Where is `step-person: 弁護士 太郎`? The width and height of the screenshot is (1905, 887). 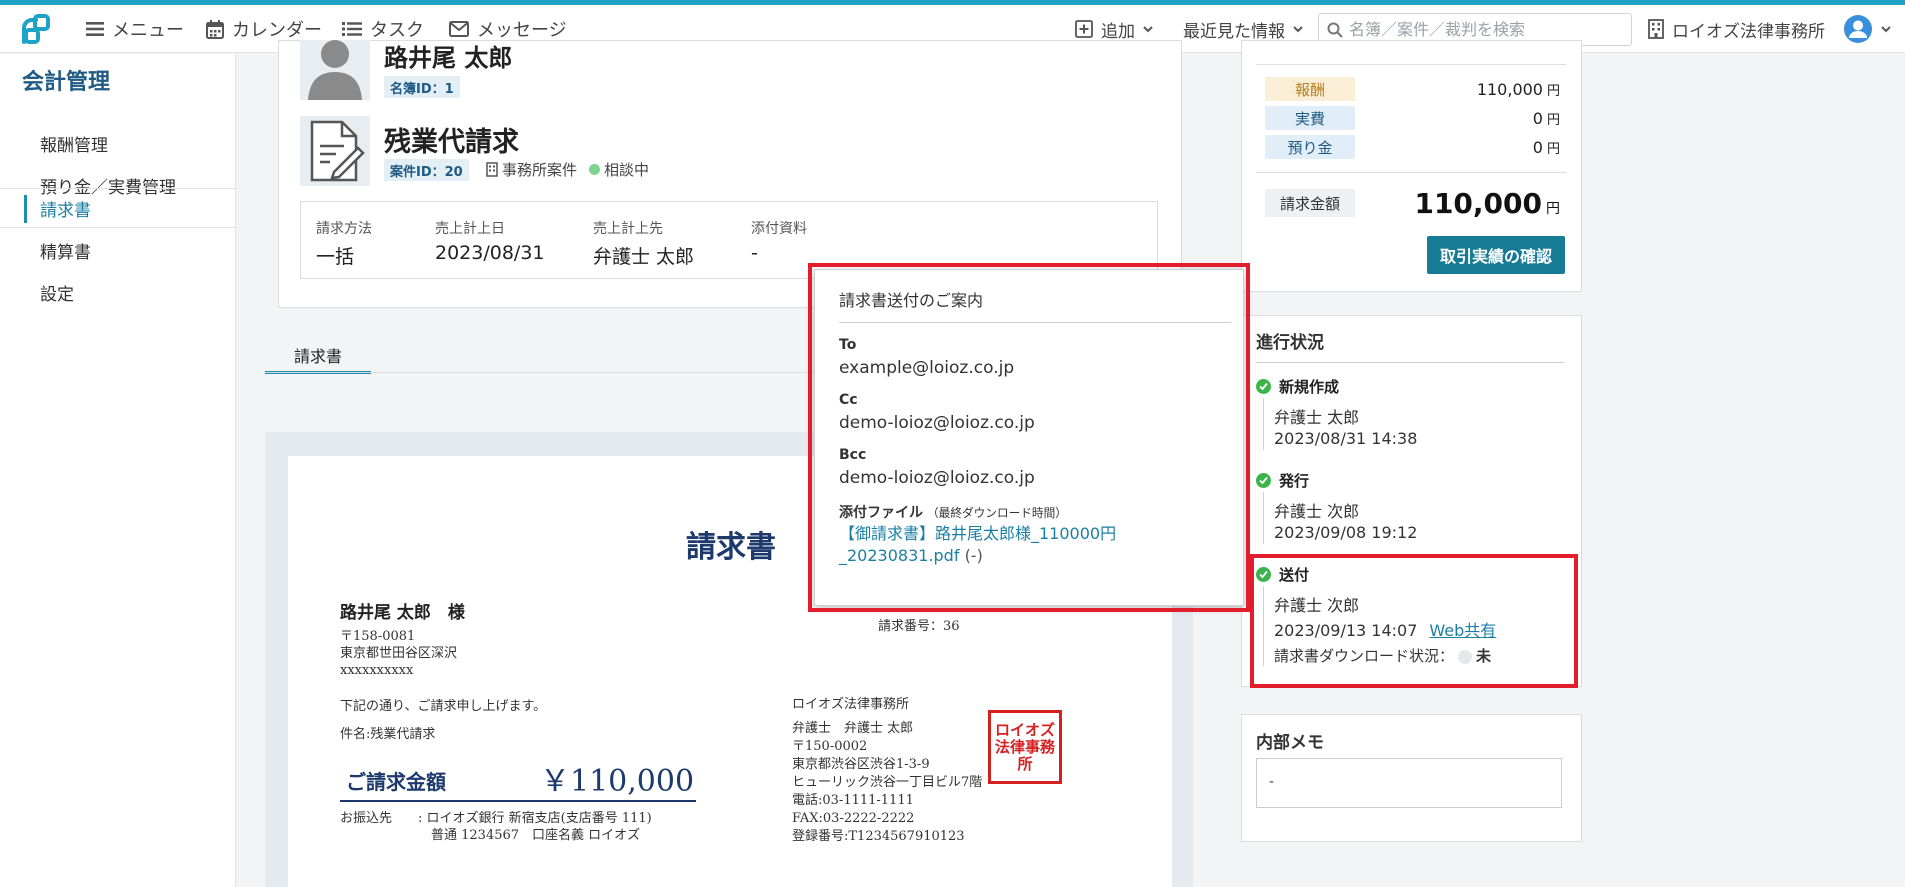
step-person: 弁護士 太郎 is located at coordinates (1317, 417).